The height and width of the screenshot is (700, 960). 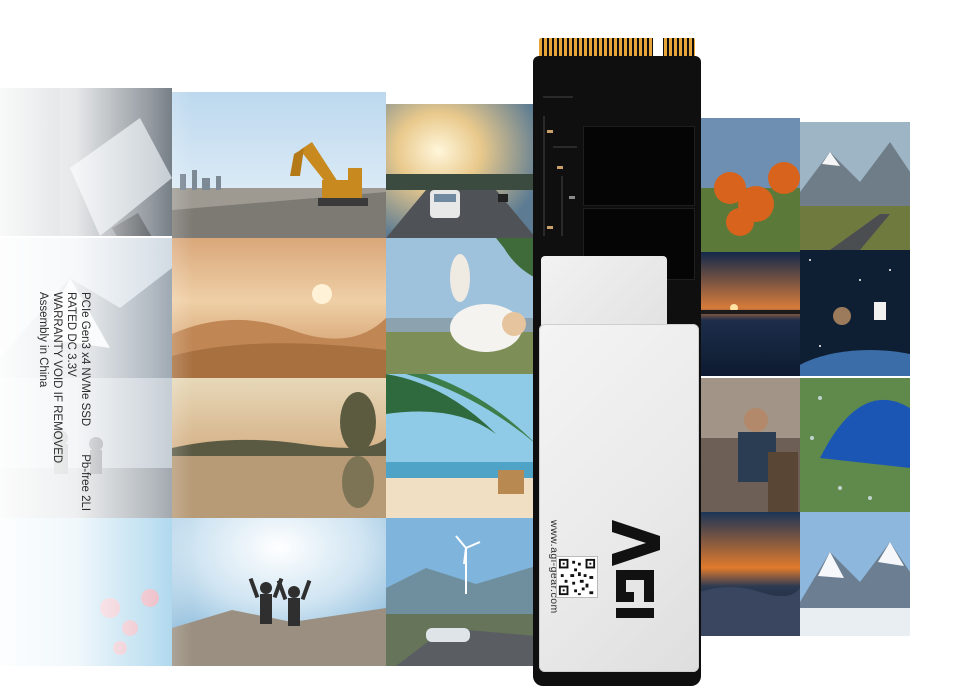 I want to click on photo-tile-pink-flowers, so click(x=86, y=592).